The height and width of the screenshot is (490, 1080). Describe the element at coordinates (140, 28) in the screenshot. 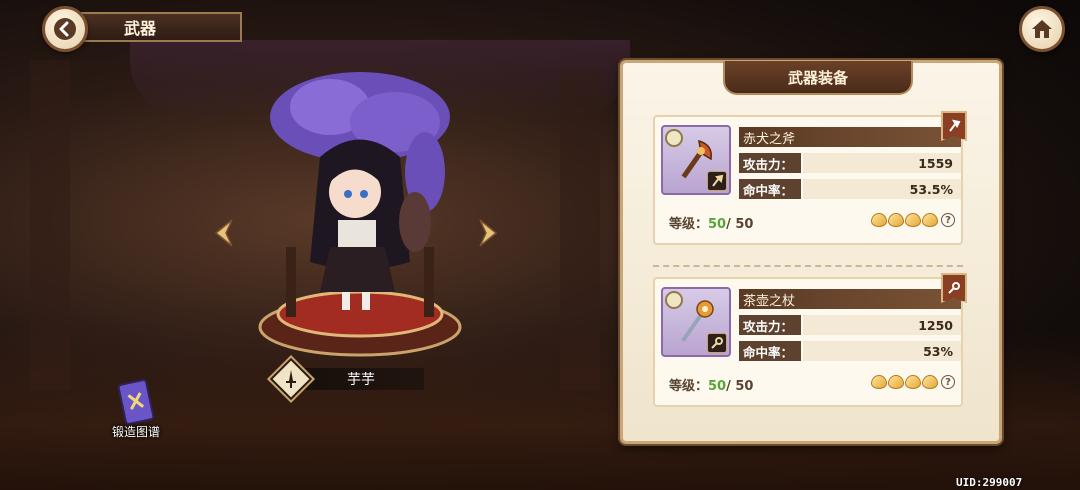

I see `page-title-text: 武器` at that location.